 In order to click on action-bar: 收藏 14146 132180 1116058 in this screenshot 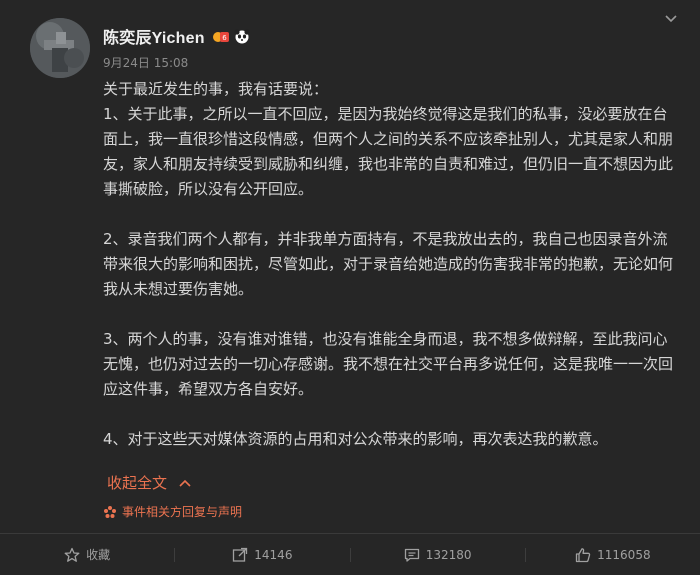, I will do `click(350, 554)`.